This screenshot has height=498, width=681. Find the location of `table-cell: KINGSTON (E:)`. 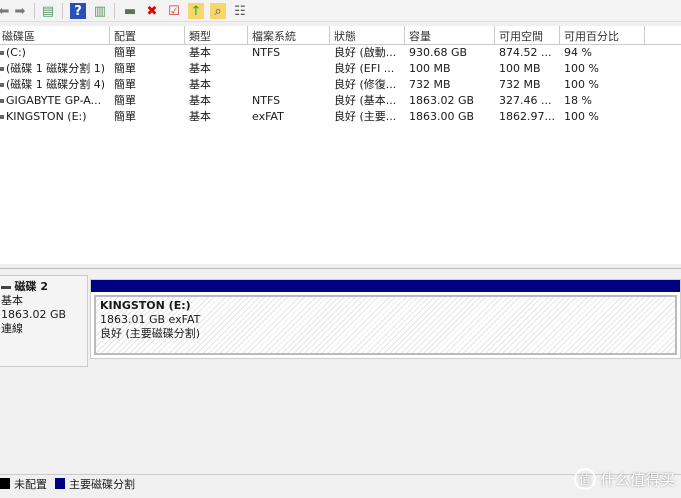

table-cell: KINGSTON (E:) is located at coordinates (46, 116).